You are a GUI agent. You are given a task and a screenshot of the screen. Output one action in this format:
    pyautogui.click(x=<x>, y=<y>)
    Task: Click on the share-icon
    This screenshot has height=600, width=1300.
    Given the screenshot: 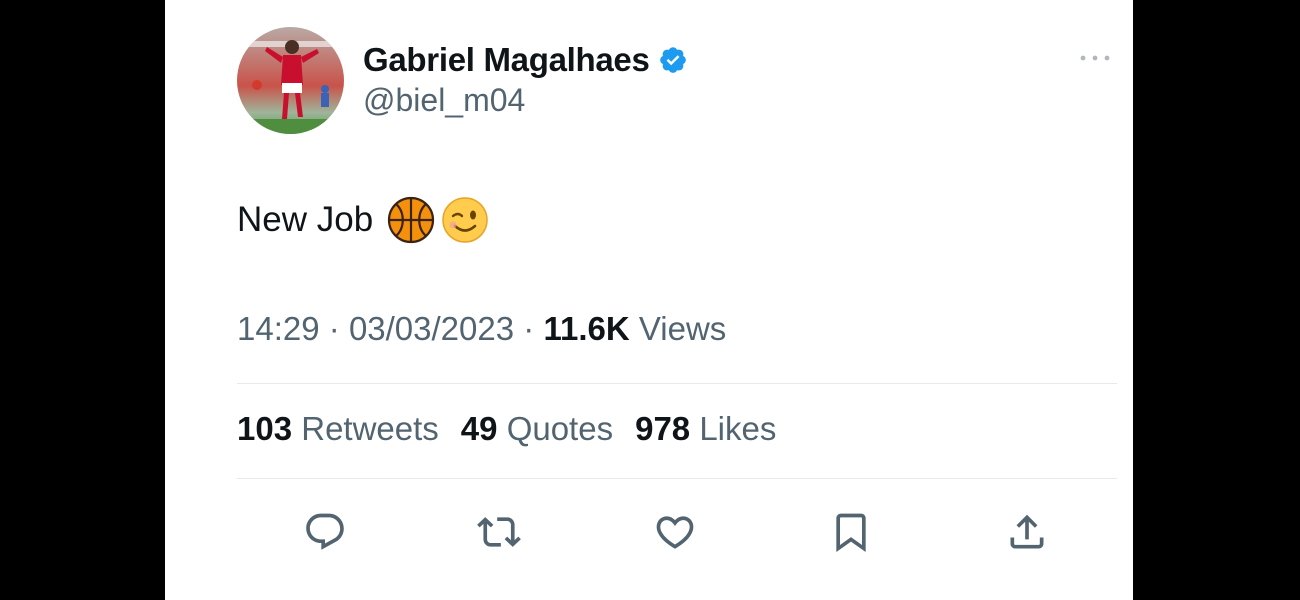 What is the action you would take?
    pyautogui.click(x=1027, y=531)
    